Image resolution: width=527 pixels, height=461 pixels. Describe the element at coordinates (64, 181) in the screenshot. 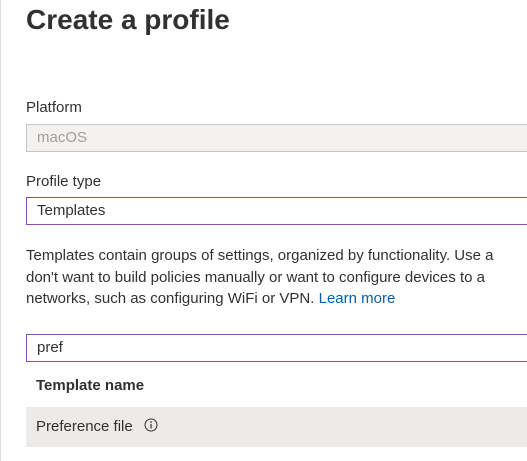

I see `profile-type-label: Profile type` at that location.